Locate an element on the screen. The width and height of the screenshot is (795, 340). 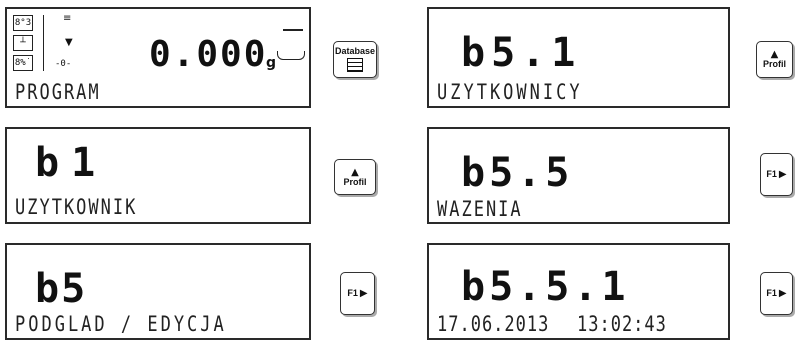
database-icon is located at coordinates (355, 65).